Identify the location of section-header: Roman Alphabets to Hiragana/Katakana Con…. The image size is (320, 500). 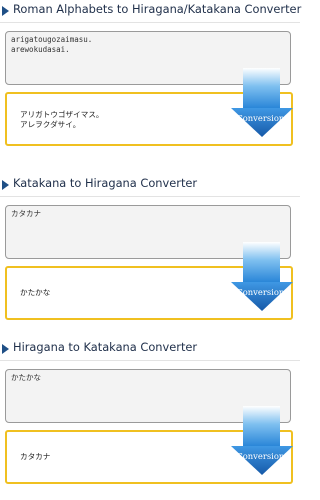
(151, 11).